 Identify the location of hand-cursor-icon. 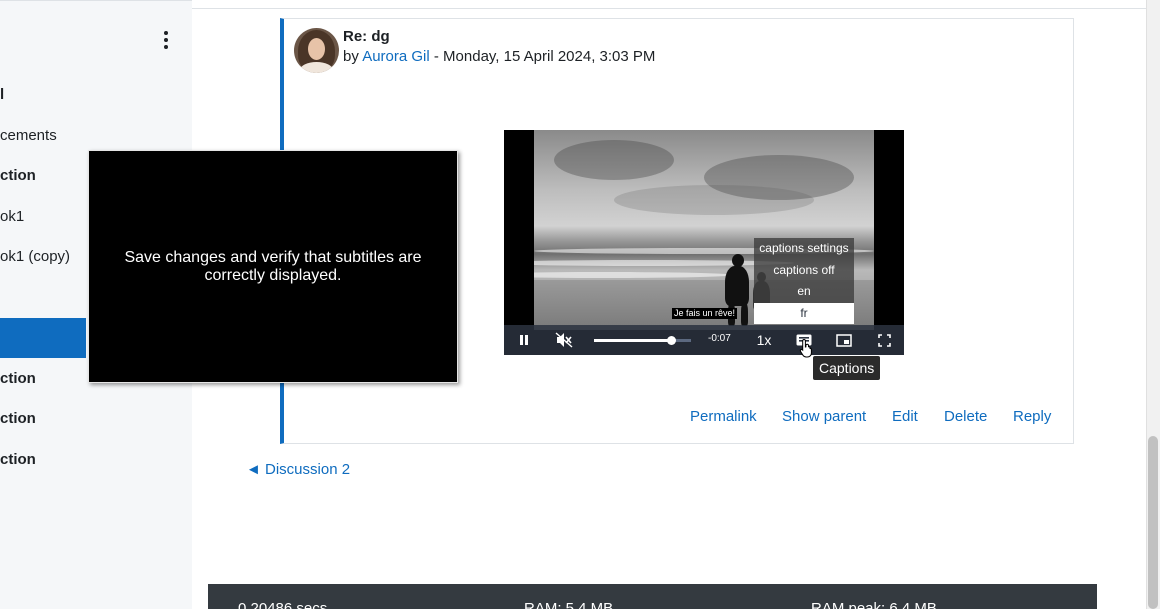
(805, 348).